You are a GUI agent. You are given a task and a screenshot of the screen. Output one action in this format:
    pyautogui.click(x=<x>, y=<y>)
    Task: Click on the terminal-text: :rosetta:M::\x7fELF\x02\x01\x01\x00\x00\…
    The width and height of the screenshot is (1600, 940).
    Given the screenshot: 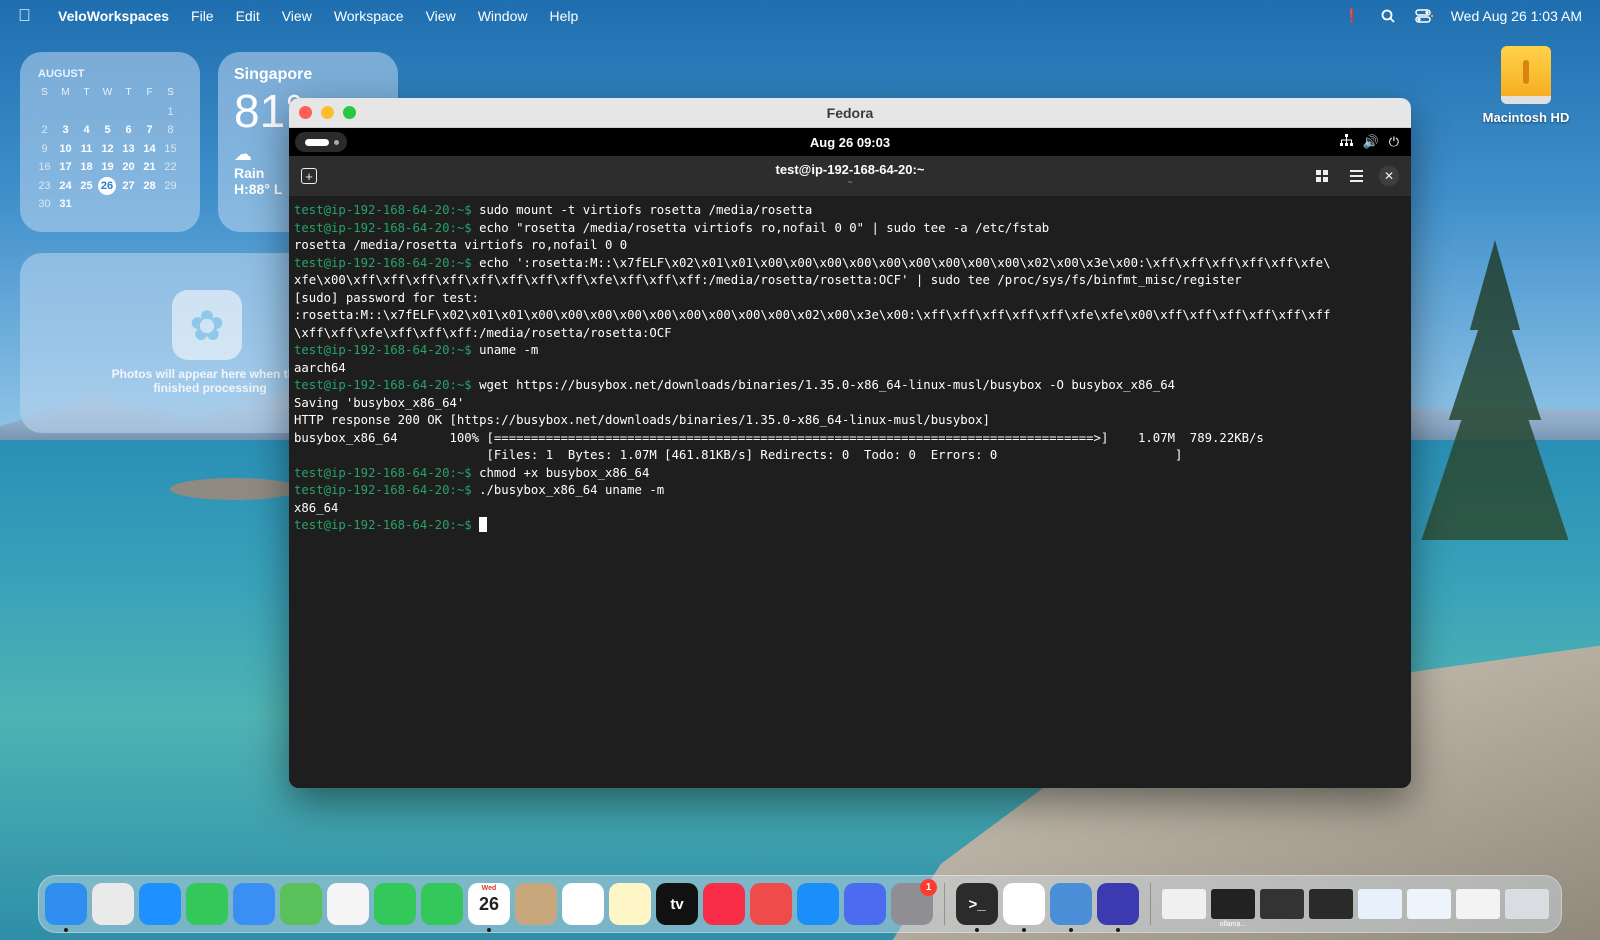 What is the action you would take?
    pyautogui.click(x=812, y=315)
    